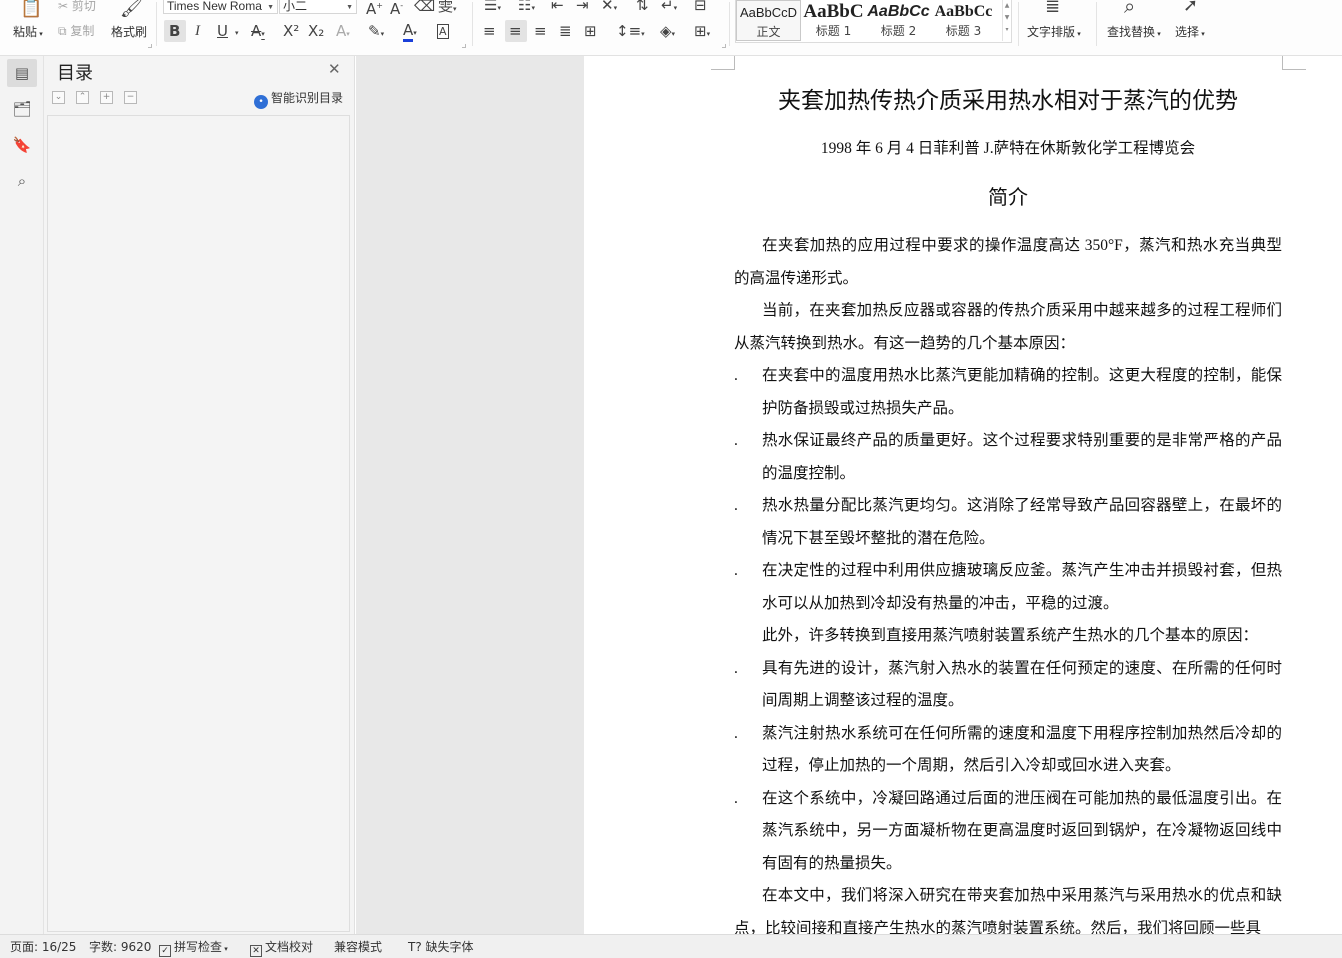  What do you see at coordinates (256, 951) in the screenshot?
I see `proofread-icon: ✕` at bounding box center [256, 951].